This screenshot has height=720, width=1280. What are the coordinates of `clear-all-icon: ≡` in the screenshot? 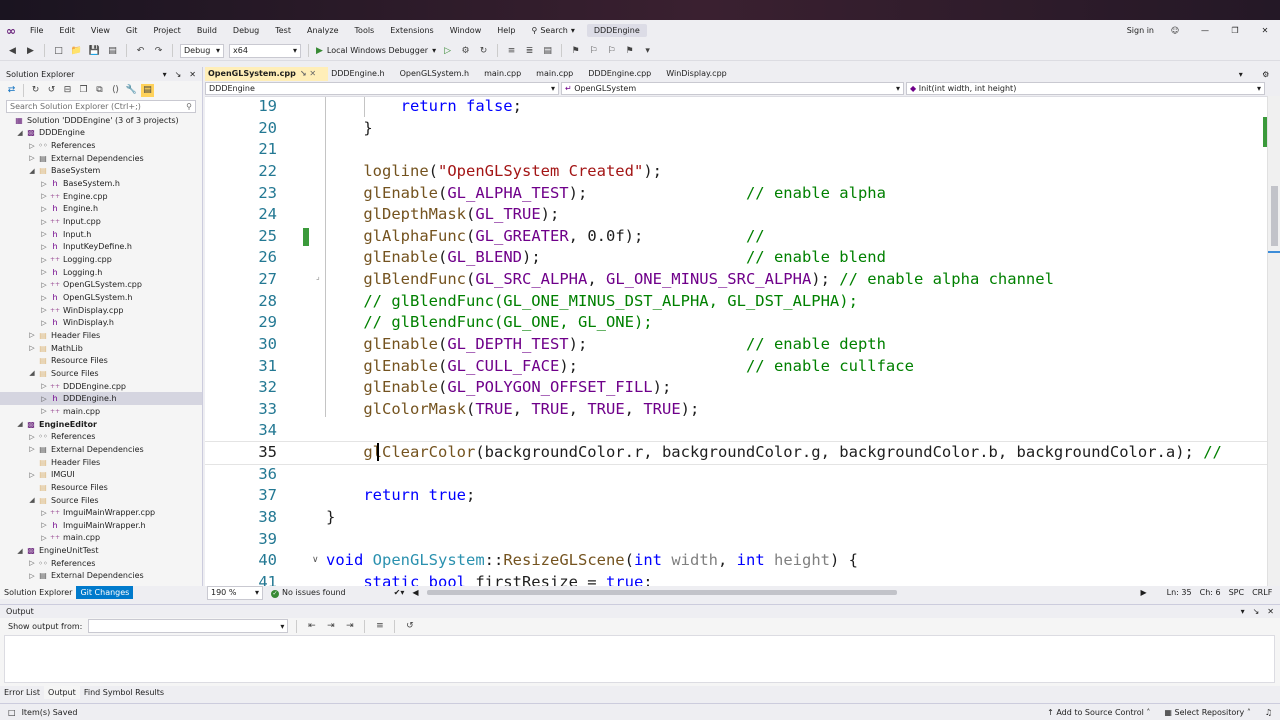 It's located at (379, 626).